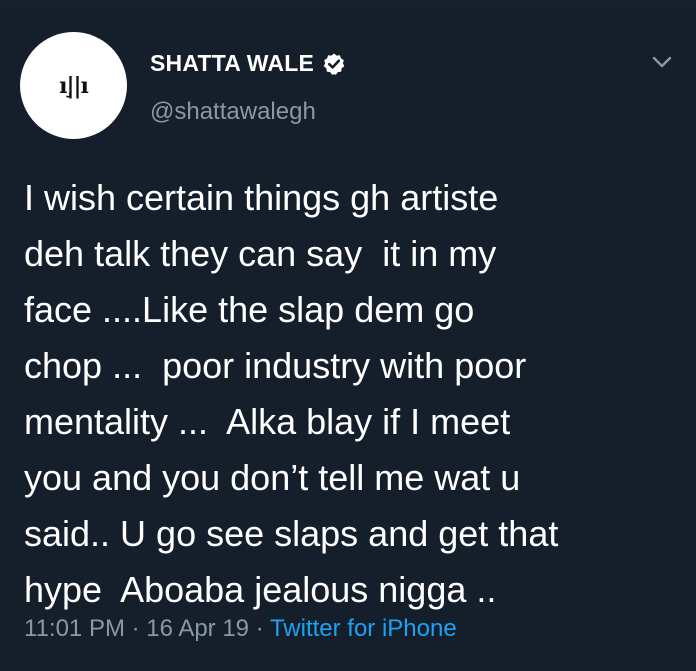 The height and width of the screenshot is (671, 696). I want to click on tweet-text-line: said.. U go see slaps and get that, so click(291, 533).